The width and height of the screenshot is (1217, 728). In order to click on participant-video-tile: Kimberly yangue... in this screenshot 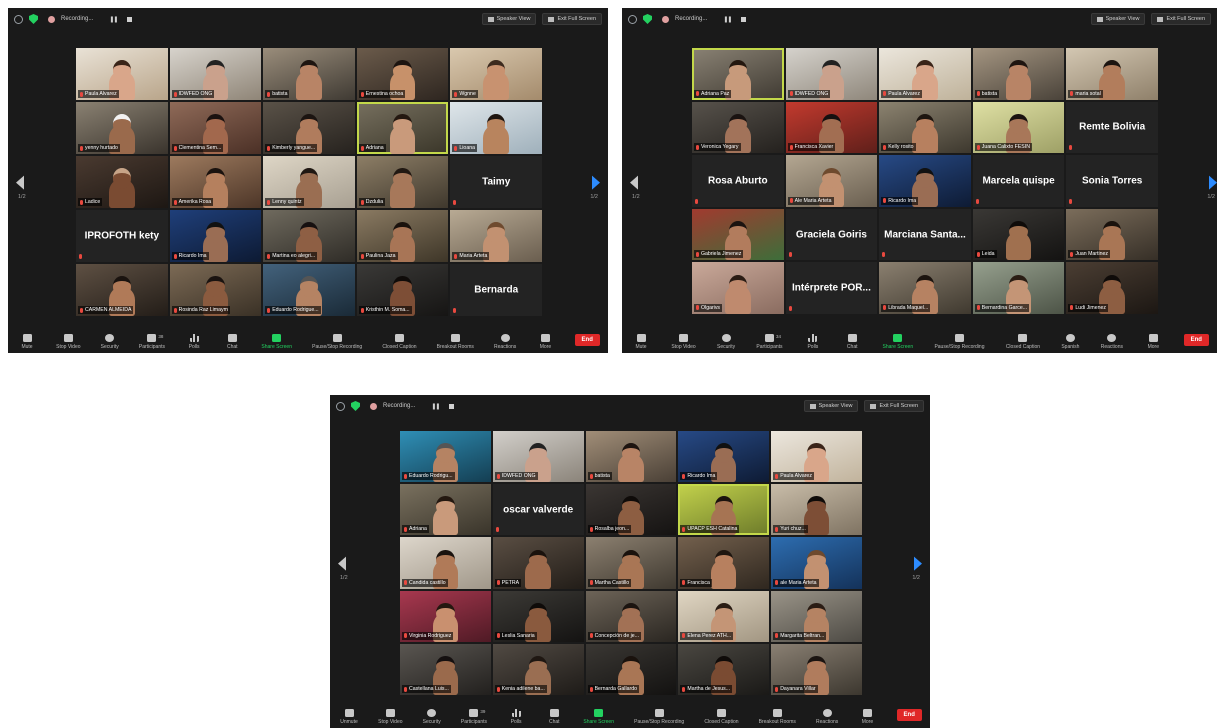, I will do `click(309, 128)`.